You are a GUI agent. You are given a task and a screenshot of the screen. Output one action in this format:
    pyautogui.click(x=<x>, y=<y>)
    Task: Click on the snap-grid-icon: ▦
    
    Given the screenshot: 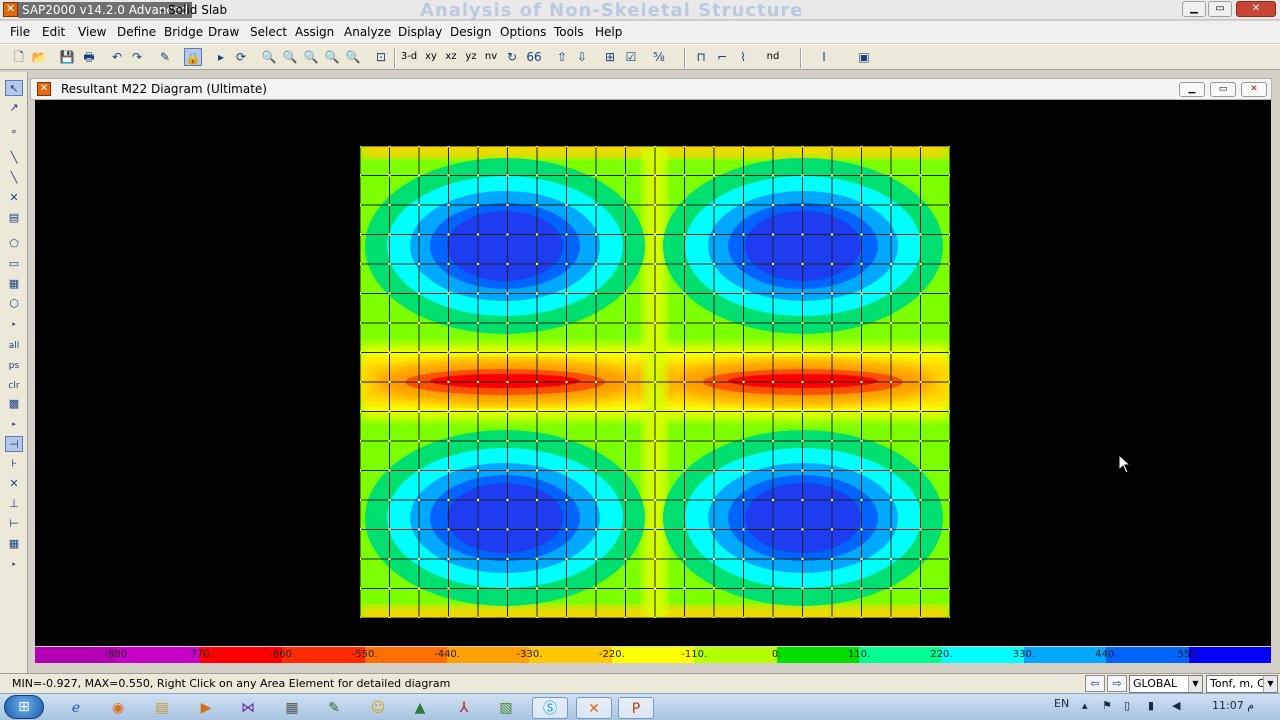 What is the action you would take?
    pyautogui.click(x=14, y=544)
    